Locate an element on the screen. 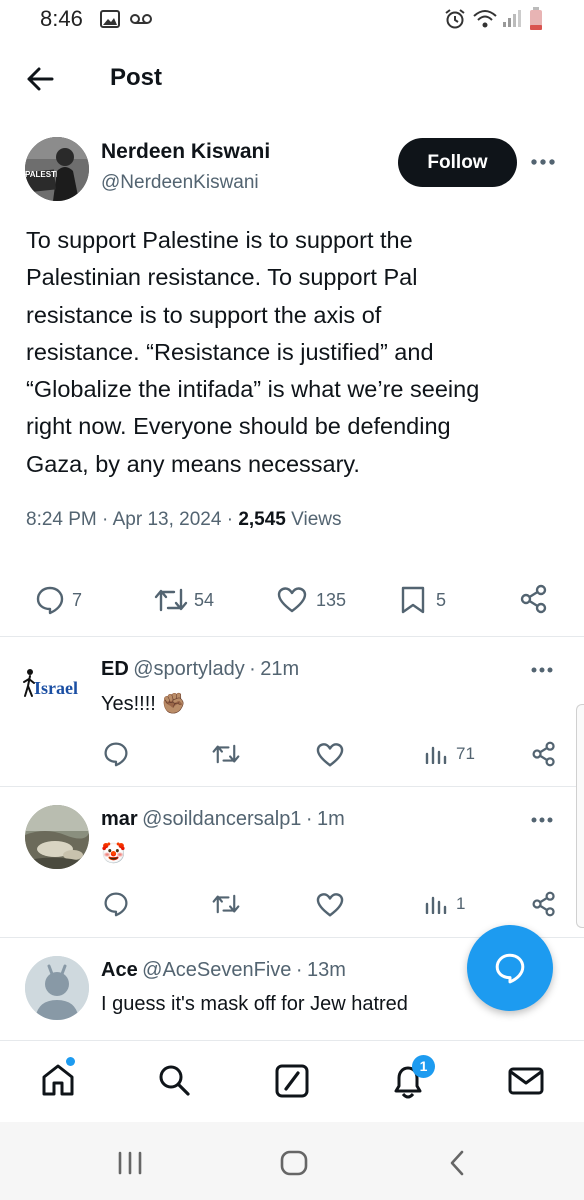 This screenshot has height=1200, width=584. reply-time: 1m is located at coordinates (331, 819).